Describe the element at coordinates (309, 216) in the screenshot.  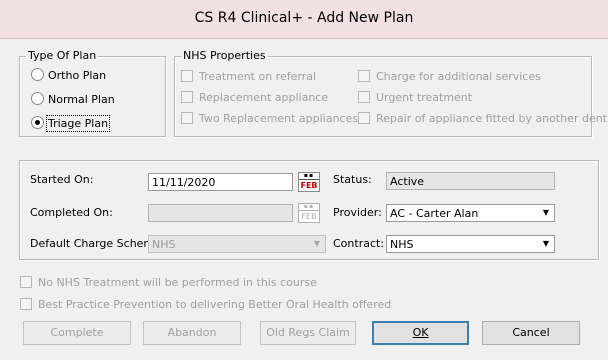
I see `calendar-icon-disabled: FEB` at that location.